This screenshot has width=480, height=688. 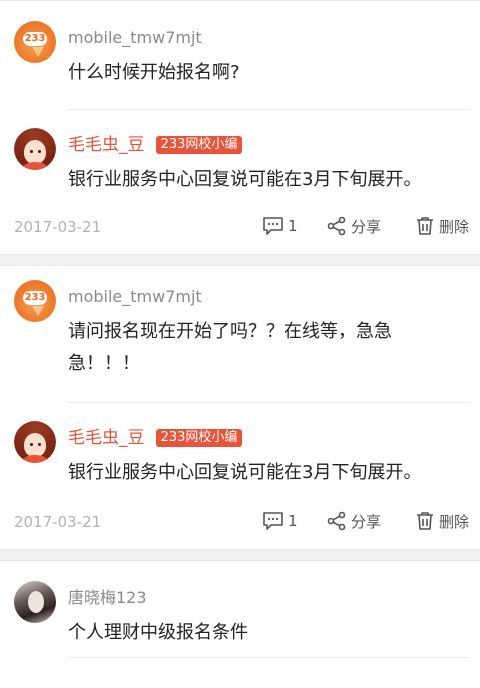 What do you see at coordinates (35, 602) in the screenshot?
I see `user-photo-avatar` at bounding box center [35, 602].